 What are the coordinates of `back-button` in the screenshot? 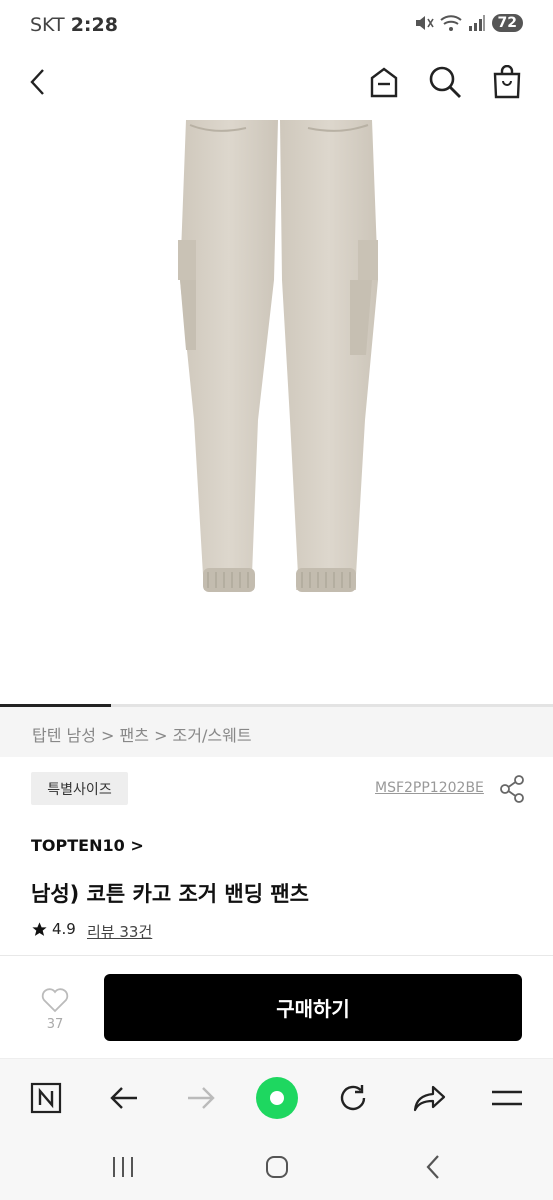 It's located at (38, 82).